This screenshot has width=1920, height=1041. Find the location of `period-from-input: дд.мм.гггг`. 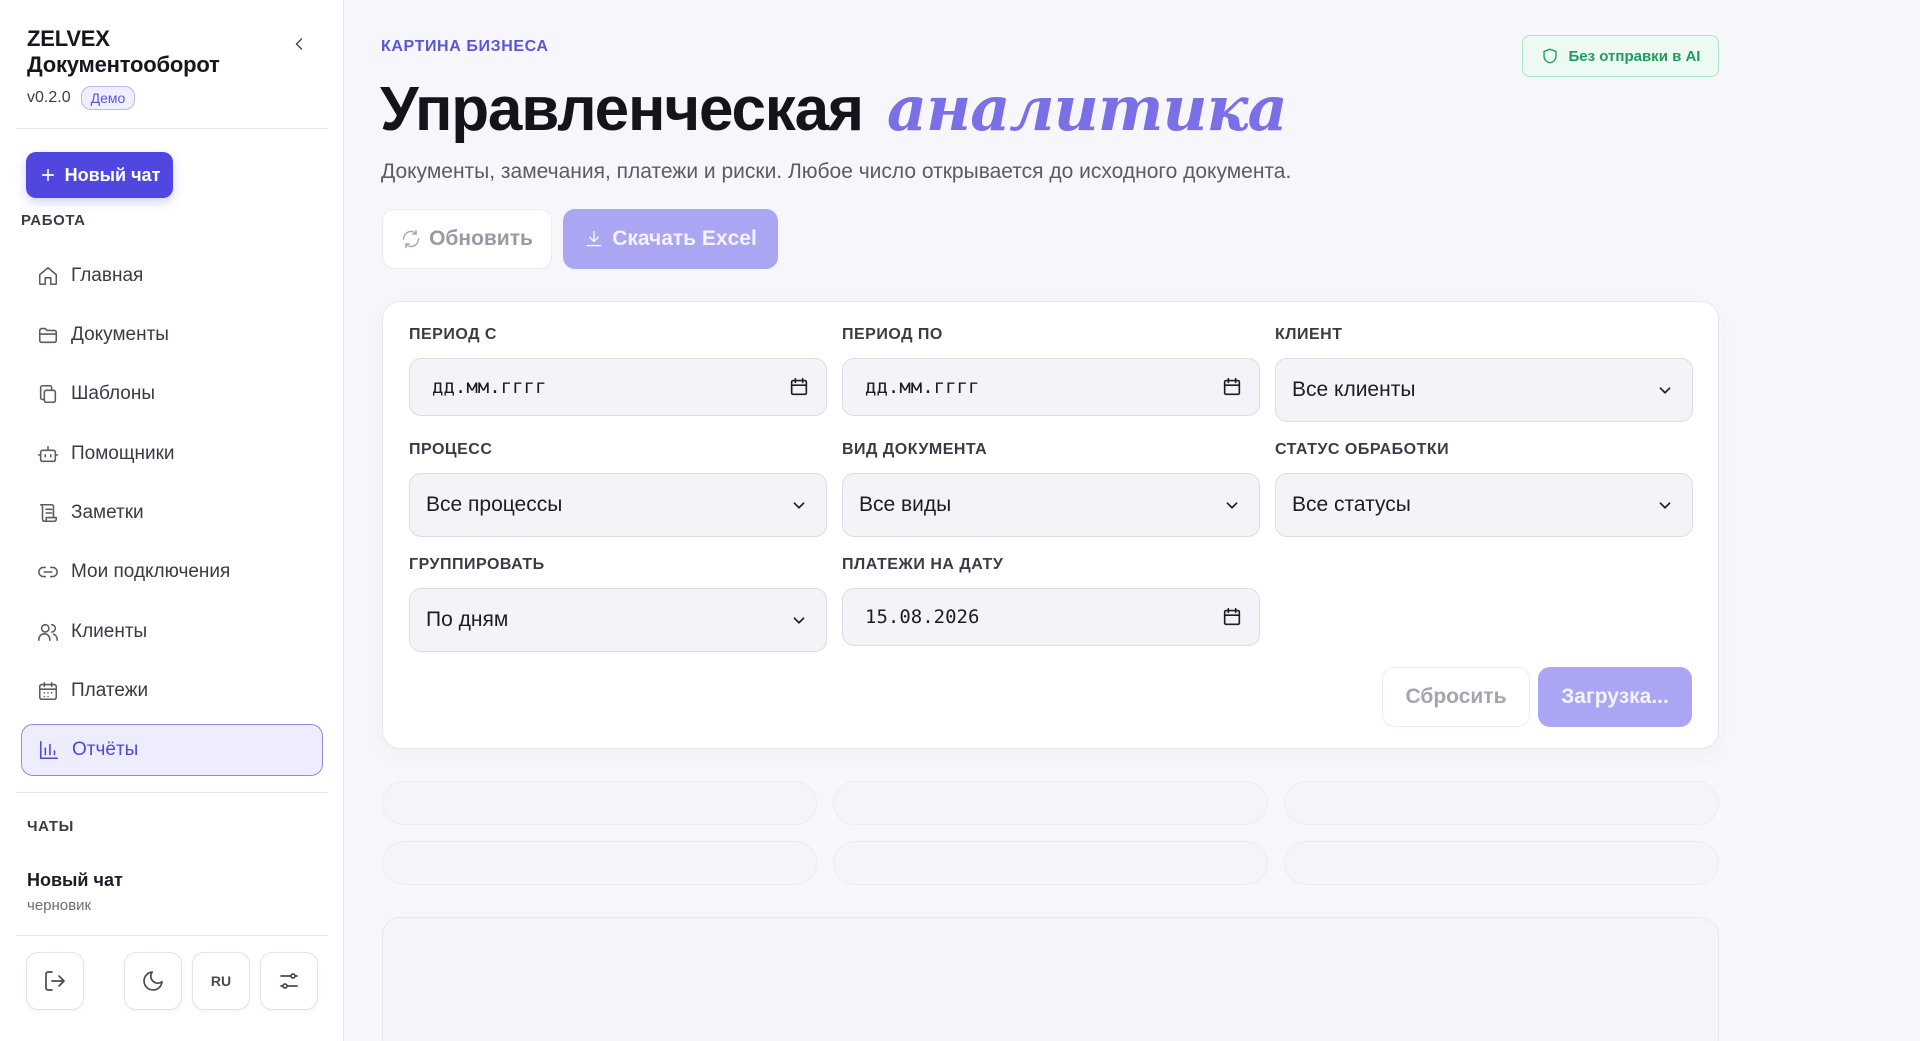

period-from-input: дд.мм.гггг is located at coordinates (618, 387).